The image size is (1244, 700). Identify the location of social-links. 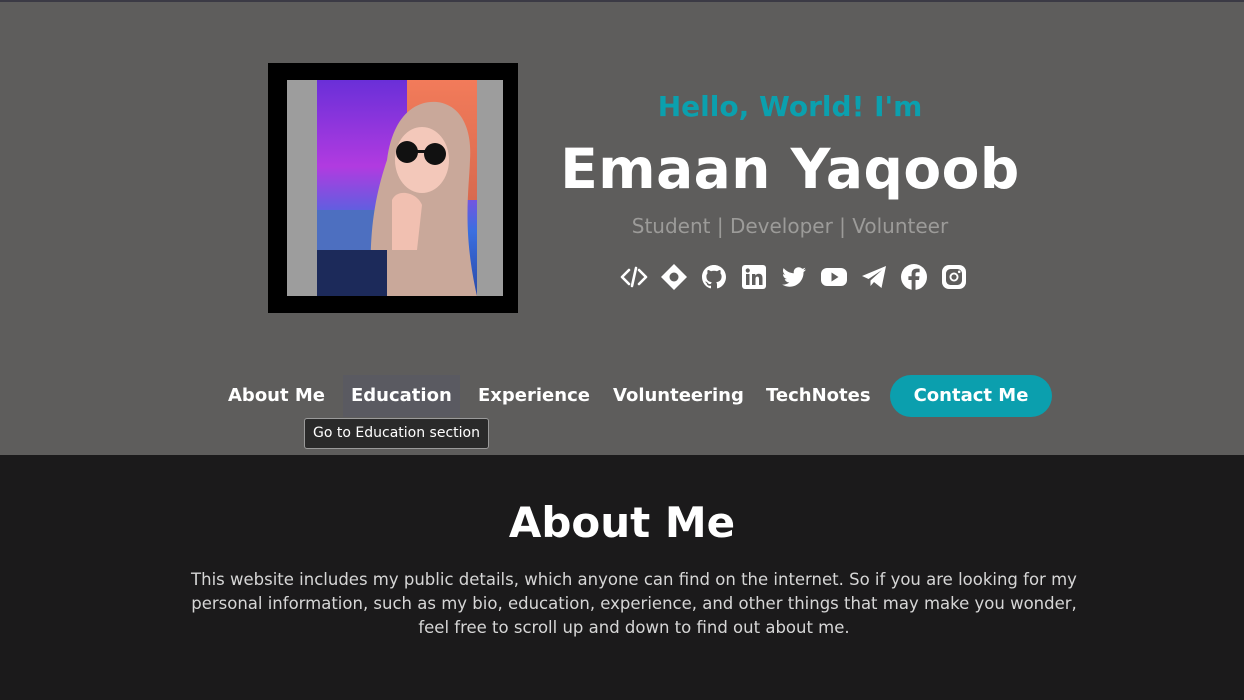
(794, 277).